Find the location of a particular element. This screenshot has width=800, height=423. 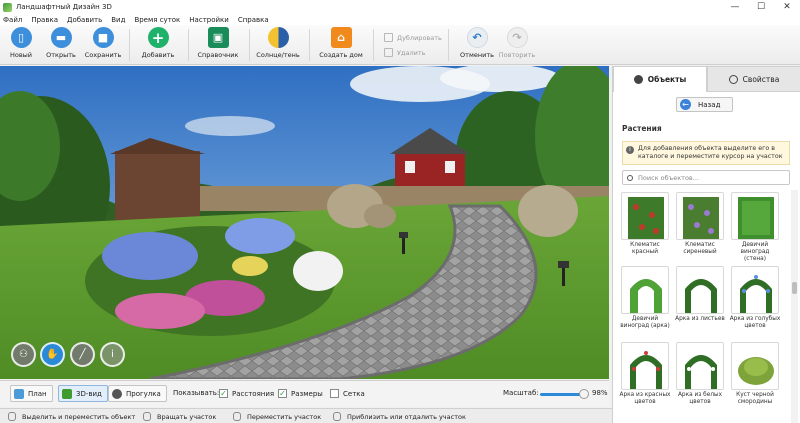

redo-arrow-icon: ↷ is located at coordinates (517, 37).